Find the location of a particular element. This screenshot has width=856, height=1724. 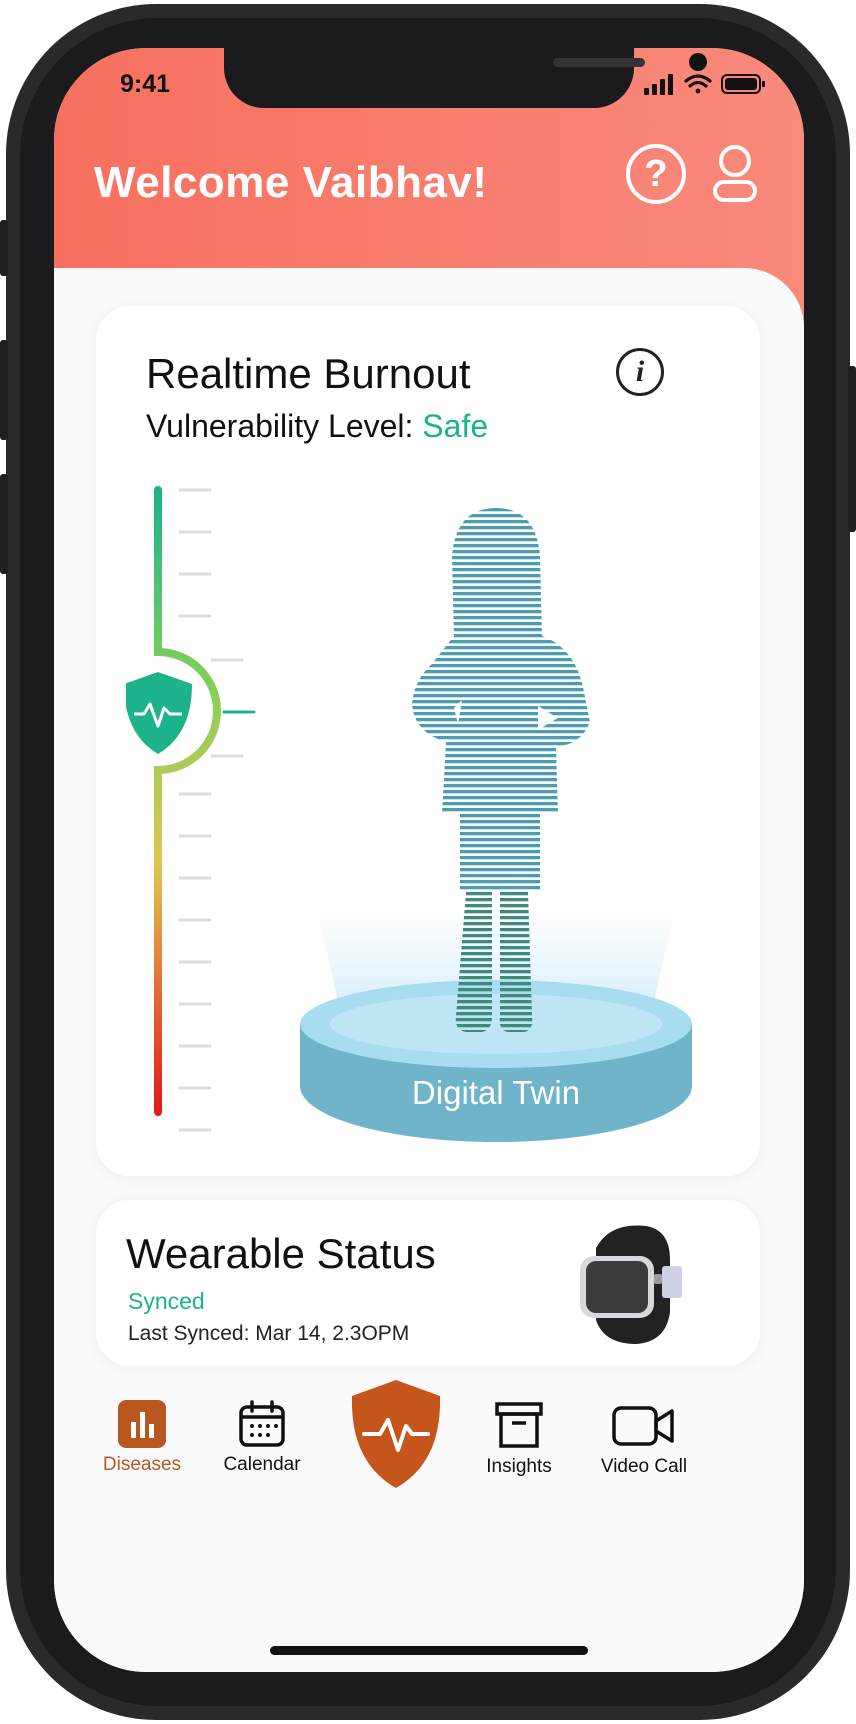

help-icon: ? is located at coordinates (656, 174).